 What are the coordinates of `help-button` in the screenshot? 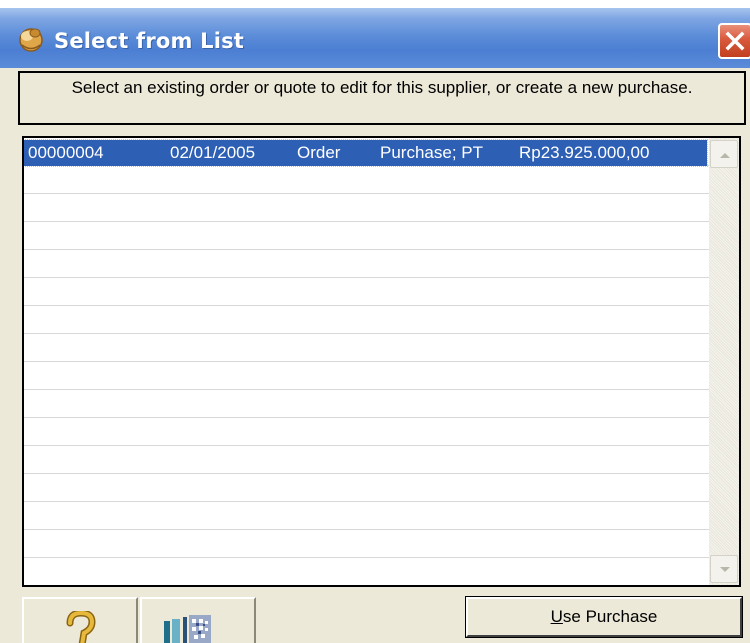 It's located at (80, 620).